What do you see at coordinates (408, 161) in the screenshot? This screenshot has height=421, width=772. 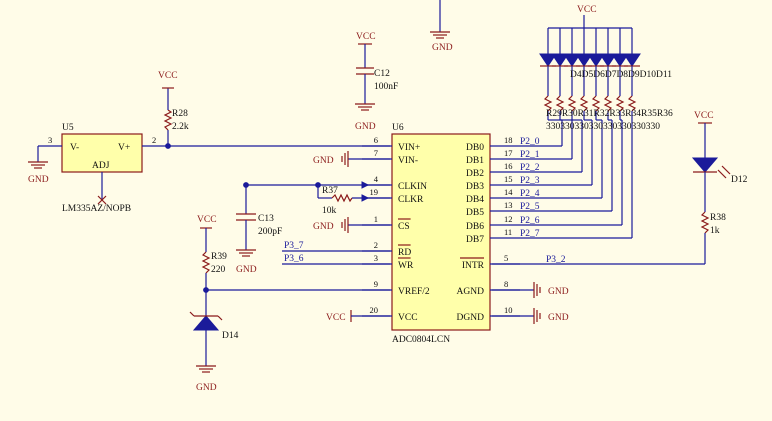 I see `pin-name: VIN-` at bounding box center [408, 161].